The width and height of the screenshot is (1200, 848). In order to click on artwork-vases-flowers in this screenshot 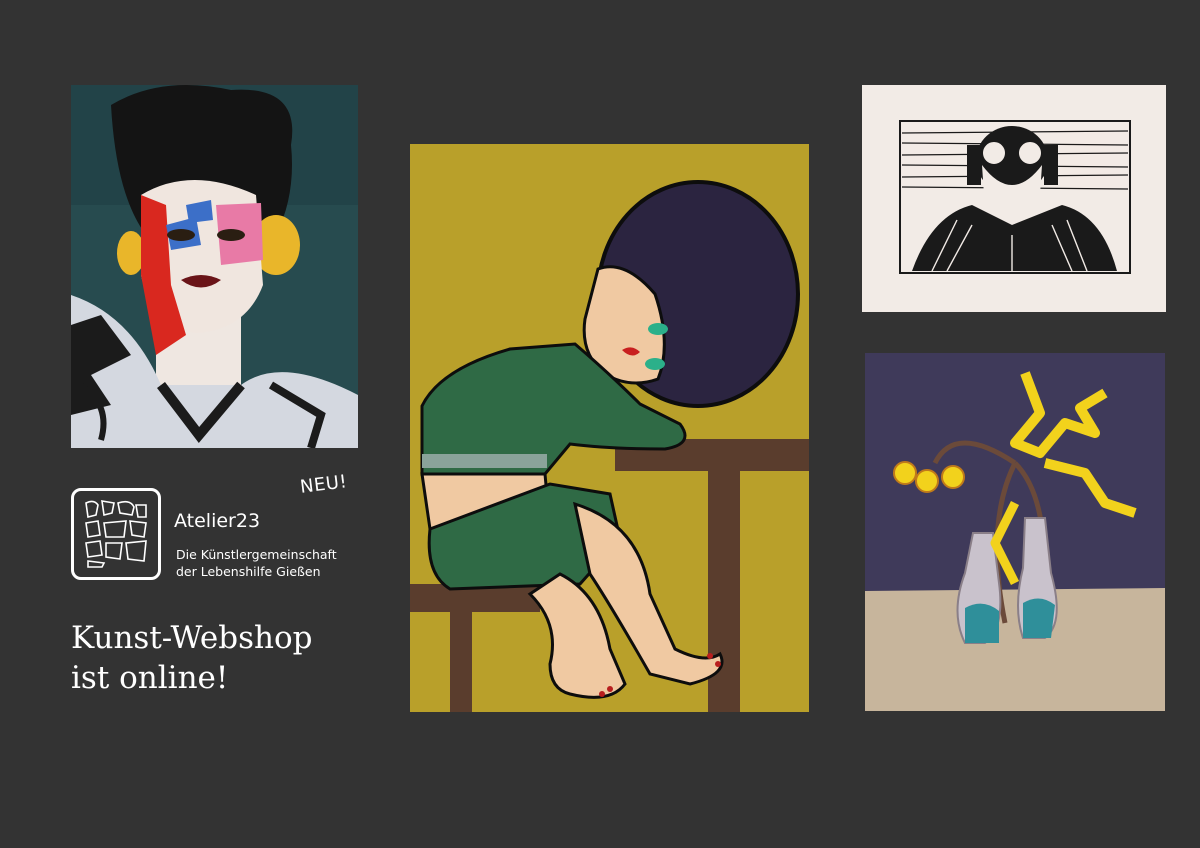, I will do `click(1015, 532)`.